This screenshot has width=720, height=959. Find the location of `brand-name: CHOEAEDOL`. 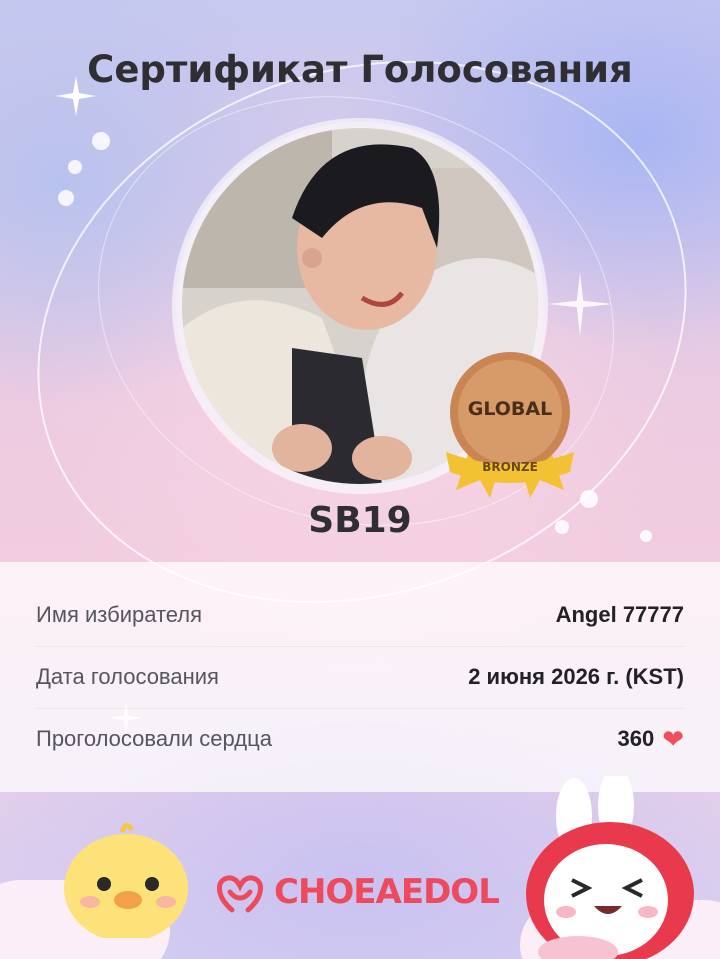

brand-name: CHOEAEDOL is located at coordinates (387, 892).